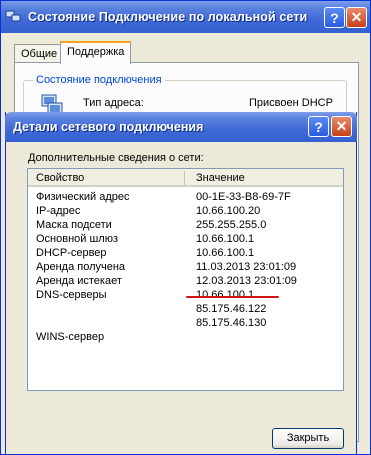 The height and width of the screenshot is (455, 371). I want to click on dialog-help-button: ?, so click(318, 126).